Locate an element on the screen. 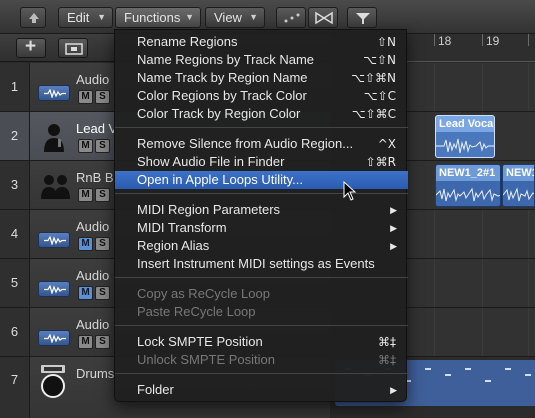 This screenshot has width=535, height=418. edit-menu-label: Edit is located at coordinates (78, 17).